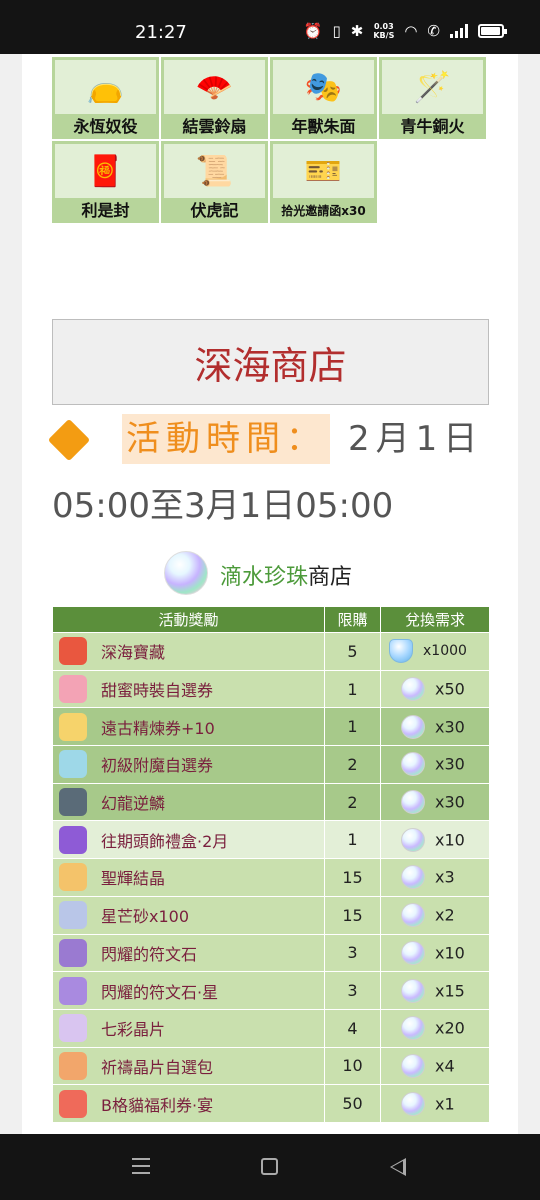  Describe the element at coordinates (432, 126) in the screenshot. I see `item-name: 青牛銅火` at that location.